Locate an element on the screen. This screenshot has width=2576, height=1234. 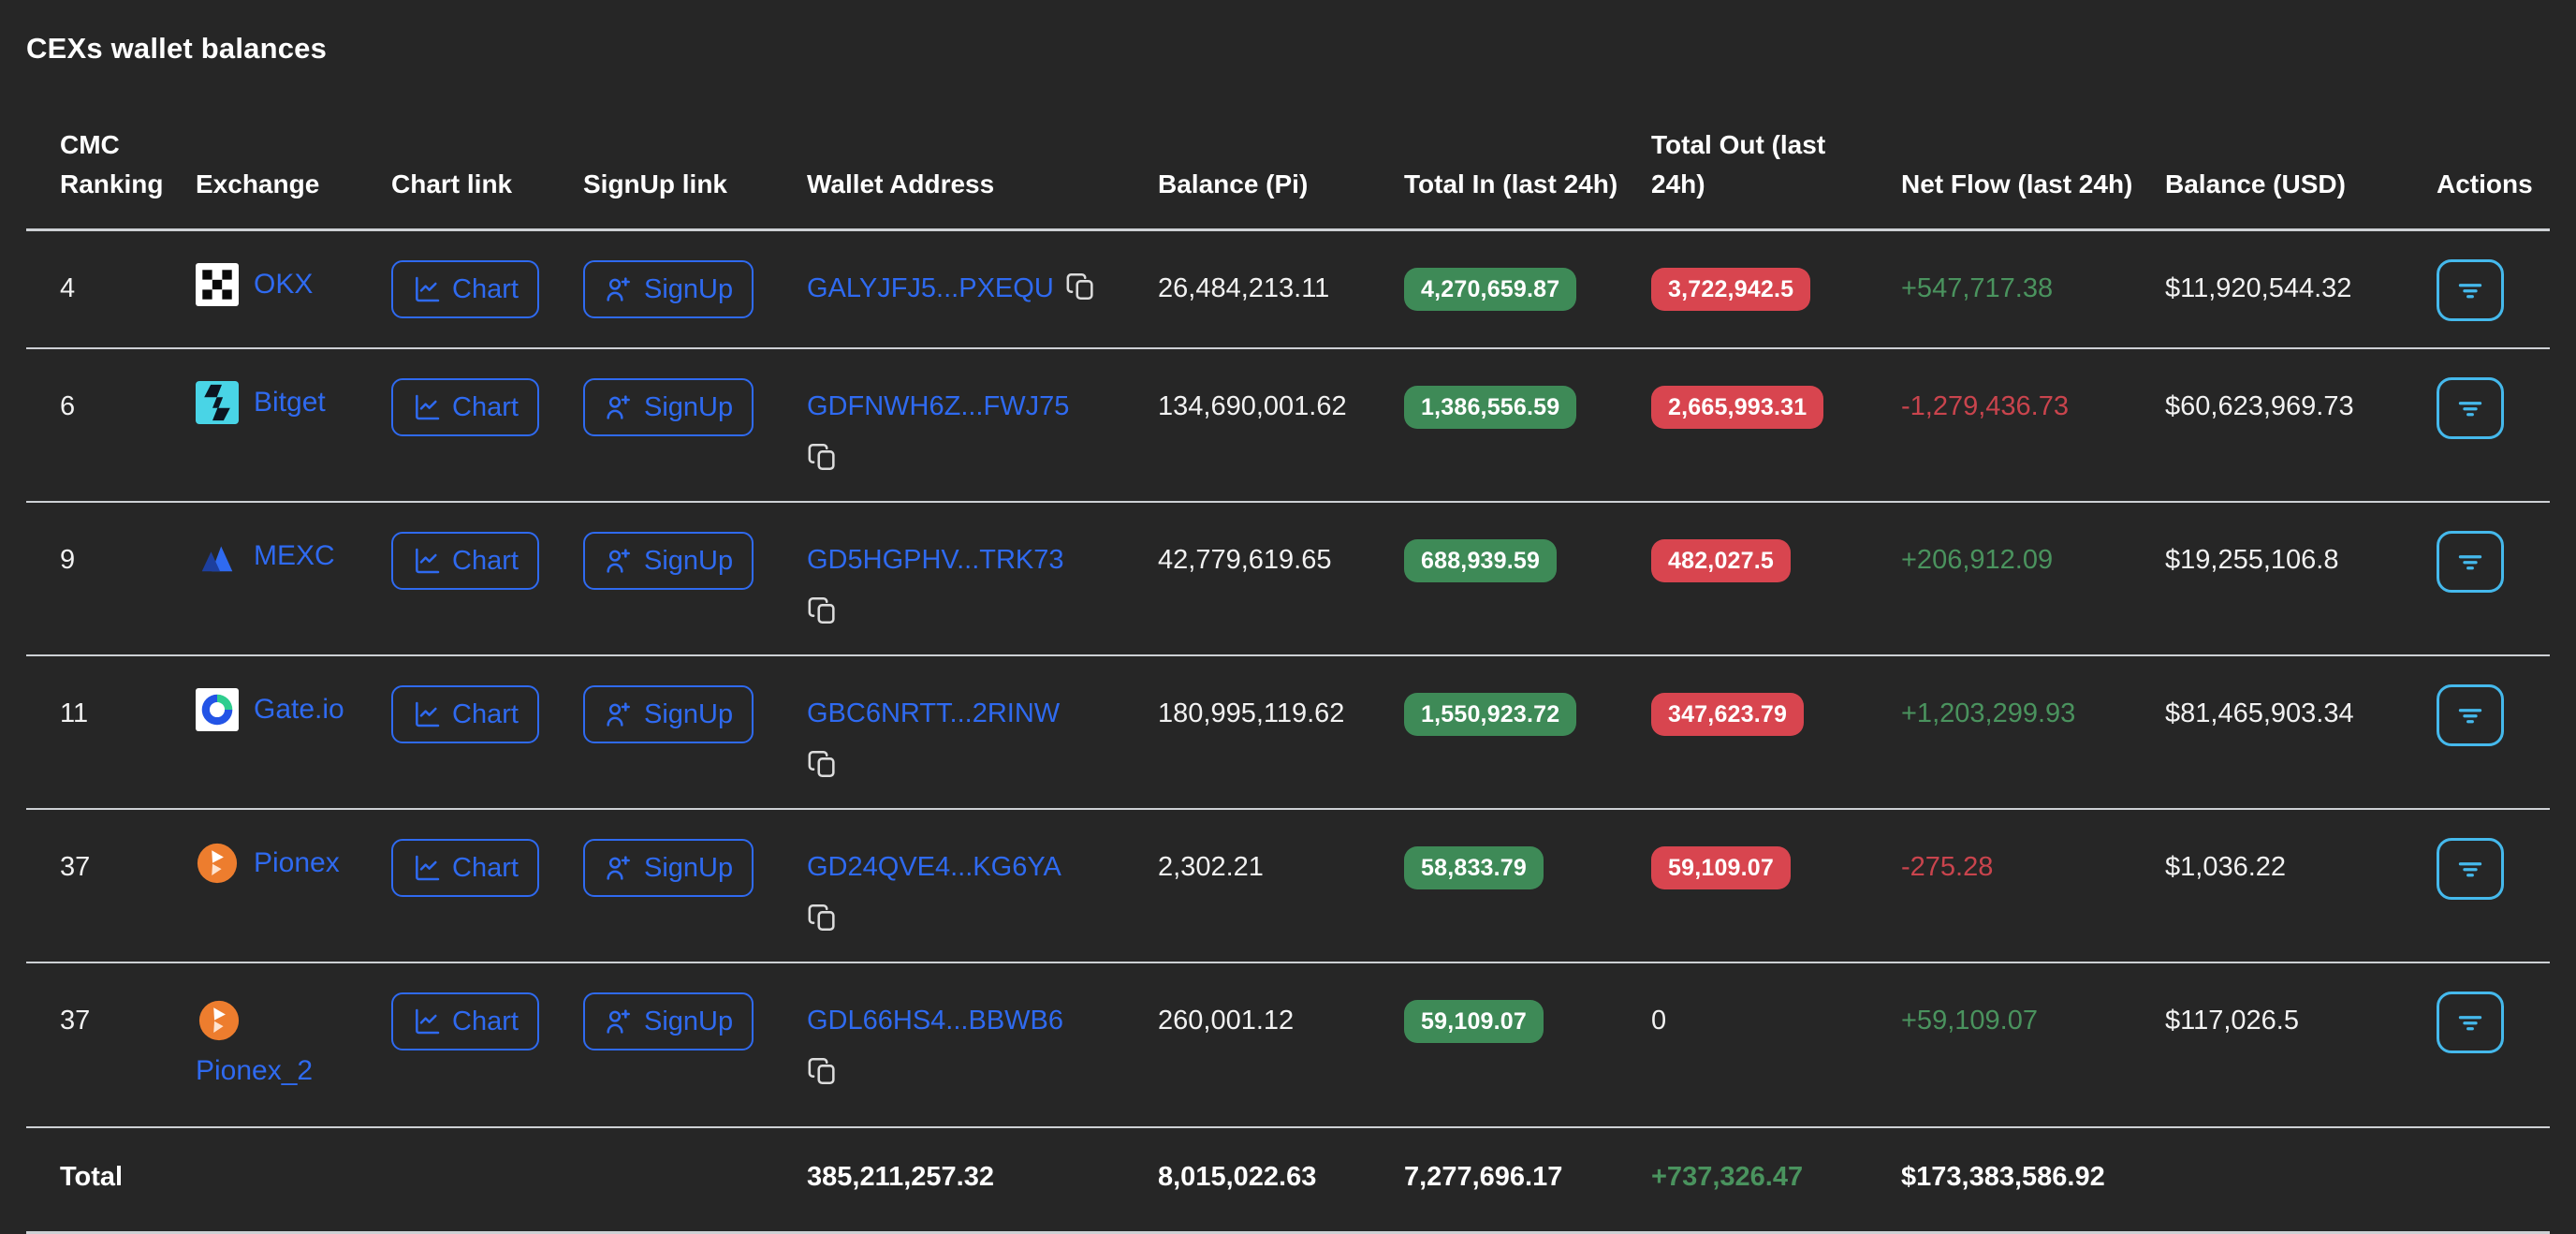
net-flow-value: +206,912.09 is located at coordinates (1977, 560).